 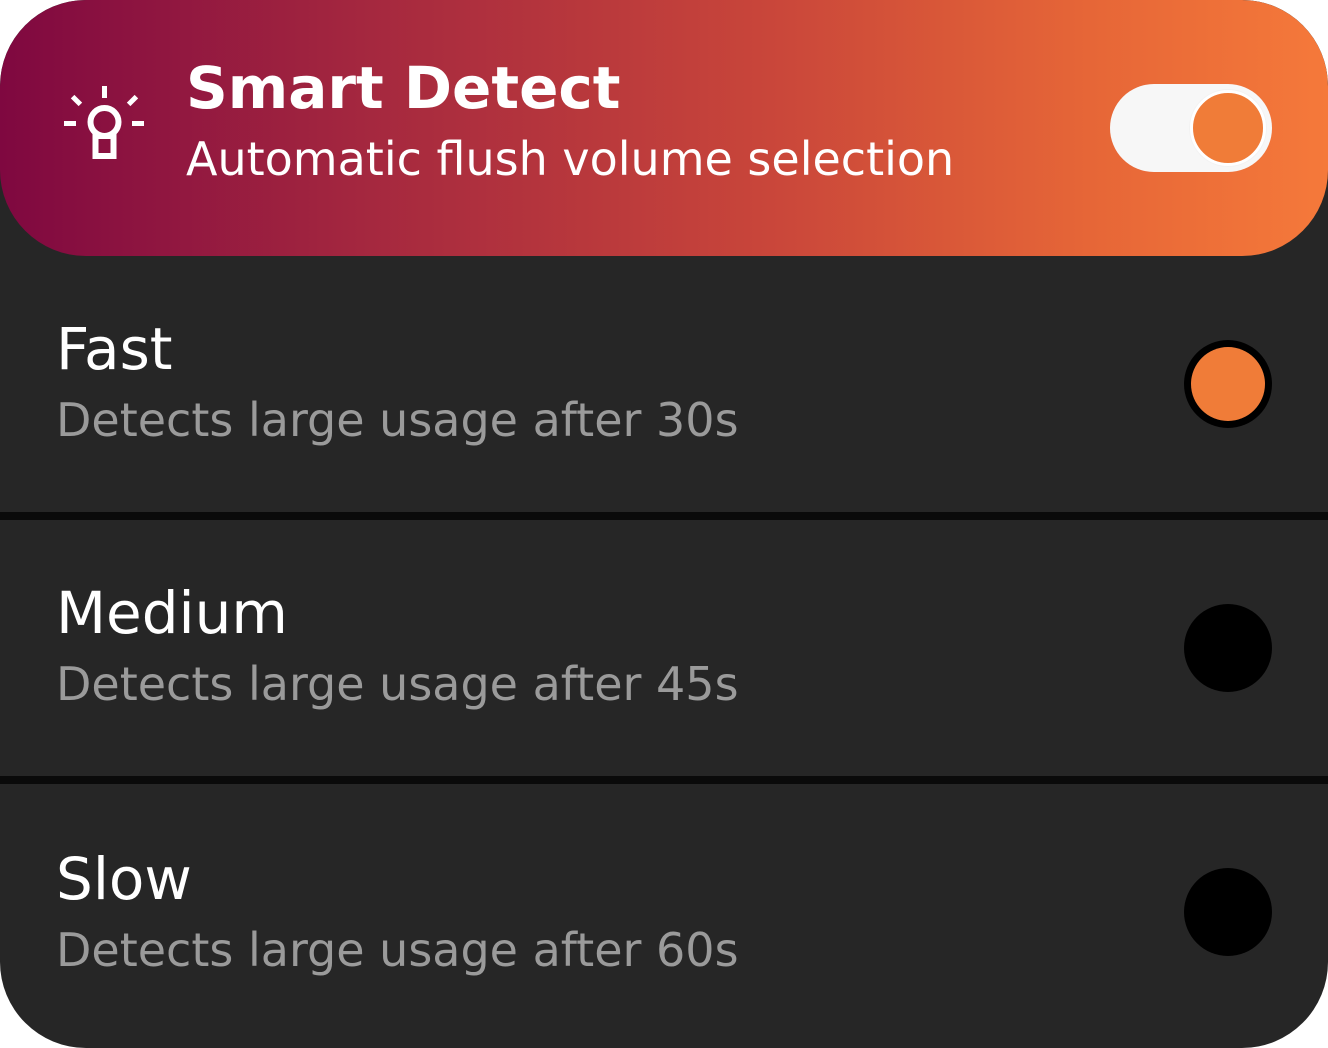 What do you see at coordinates (1228, 912) in the screenshot?
I see `radio-button-slow` at bounding box center [1228, 912].